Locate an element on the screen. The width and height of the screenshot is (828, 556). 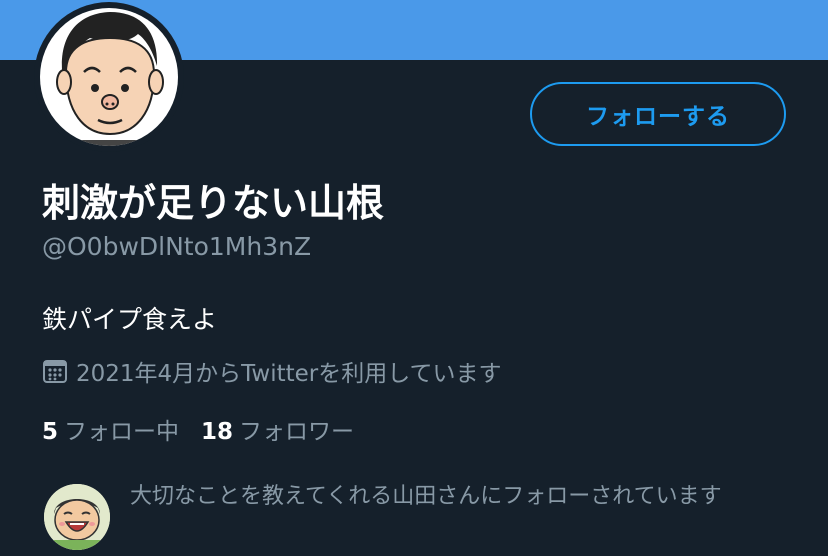
following-count: 5 is located at coordinates (50, 432).